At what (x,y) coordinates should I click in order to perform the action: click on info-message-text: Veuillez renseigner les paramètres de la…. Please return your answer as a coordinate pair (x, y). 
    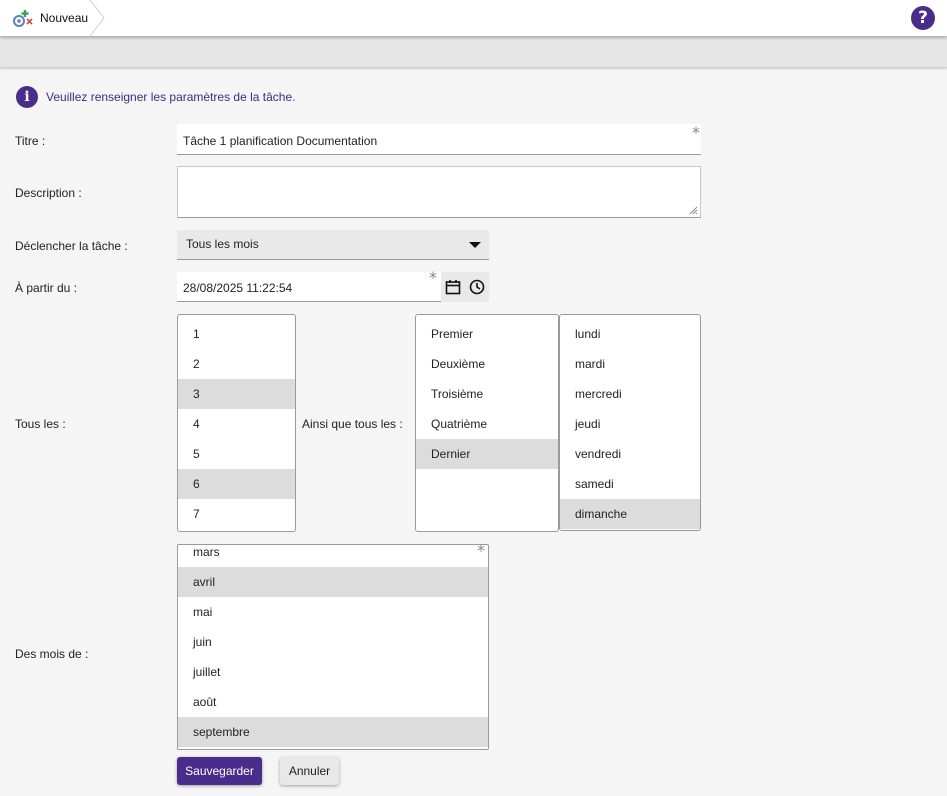
    Looking at the image, I should click on (171, 97).